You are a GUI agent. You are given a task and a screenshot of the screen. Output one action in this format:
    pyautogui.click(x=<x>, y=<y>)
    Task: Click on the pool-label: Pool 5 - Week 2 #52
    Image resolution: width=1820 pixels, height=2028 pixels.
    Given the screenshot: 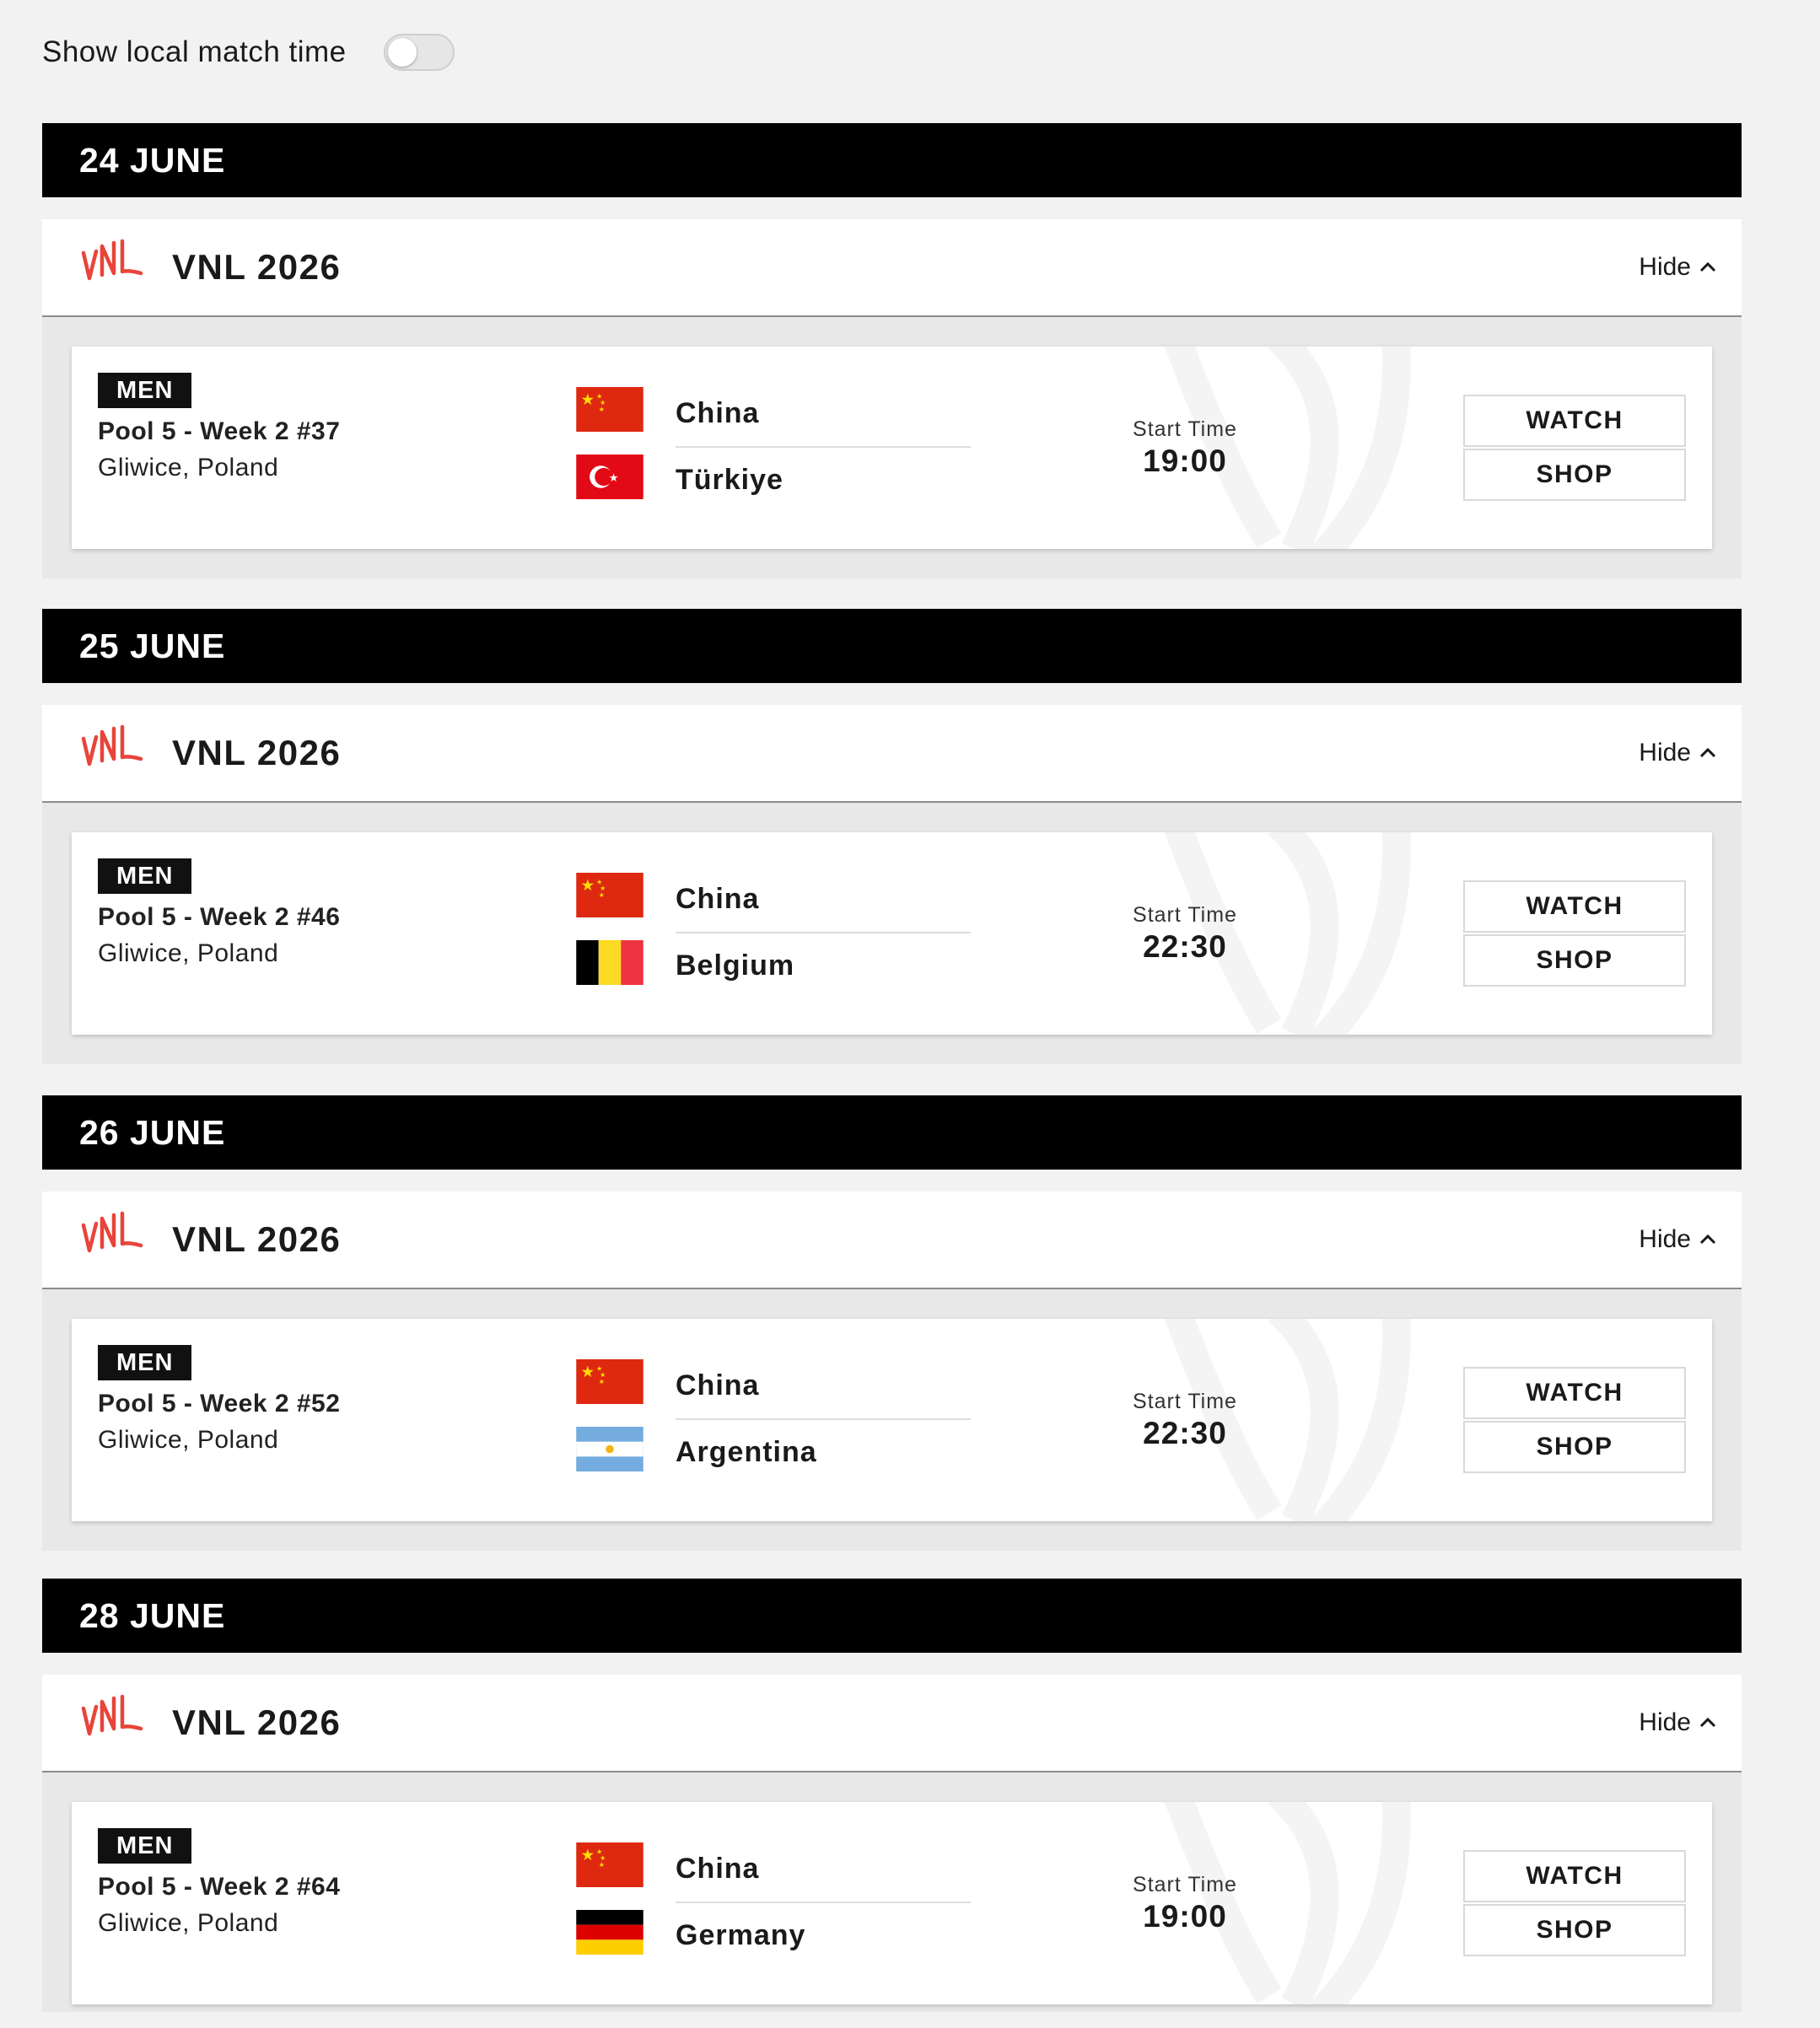 What is the action you would take?
    pyautogui.click(x=220, y=1403)
    